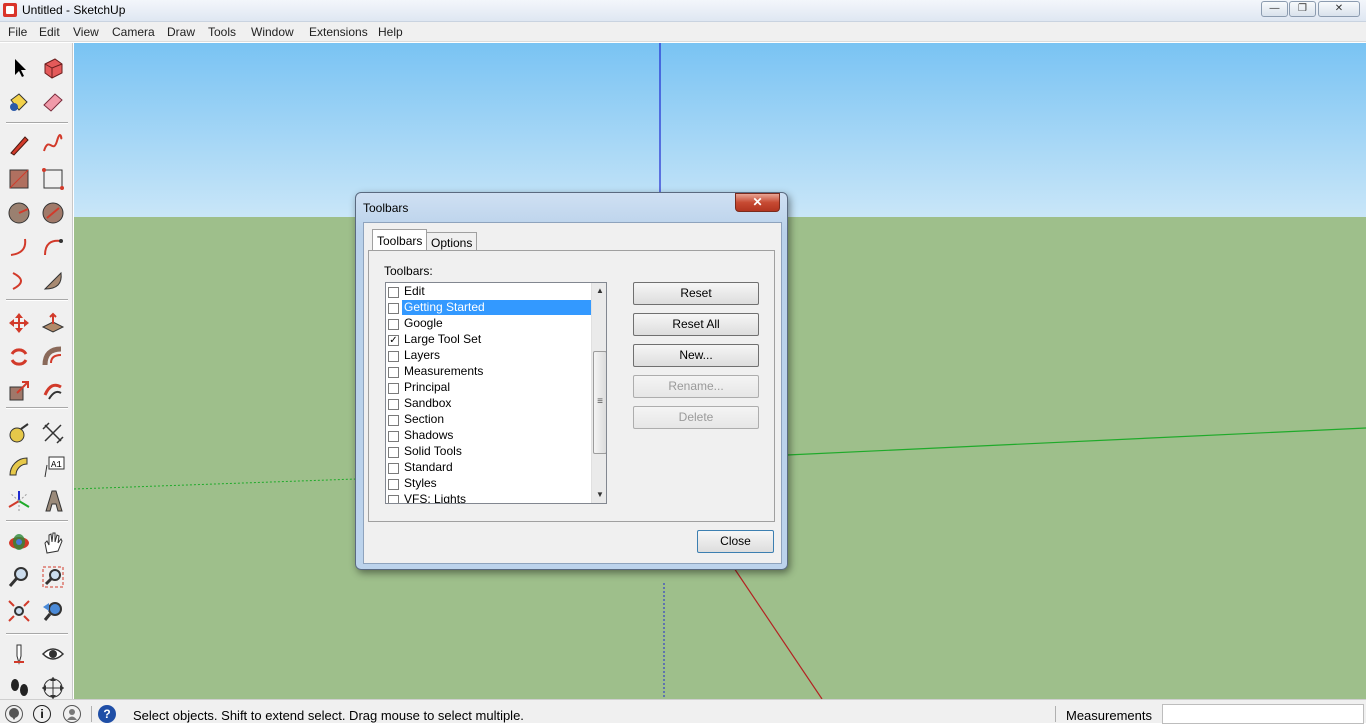 The height and width of the screenshot is (724, 1366). I want to click on follow-me-icon, so click(53, 357).